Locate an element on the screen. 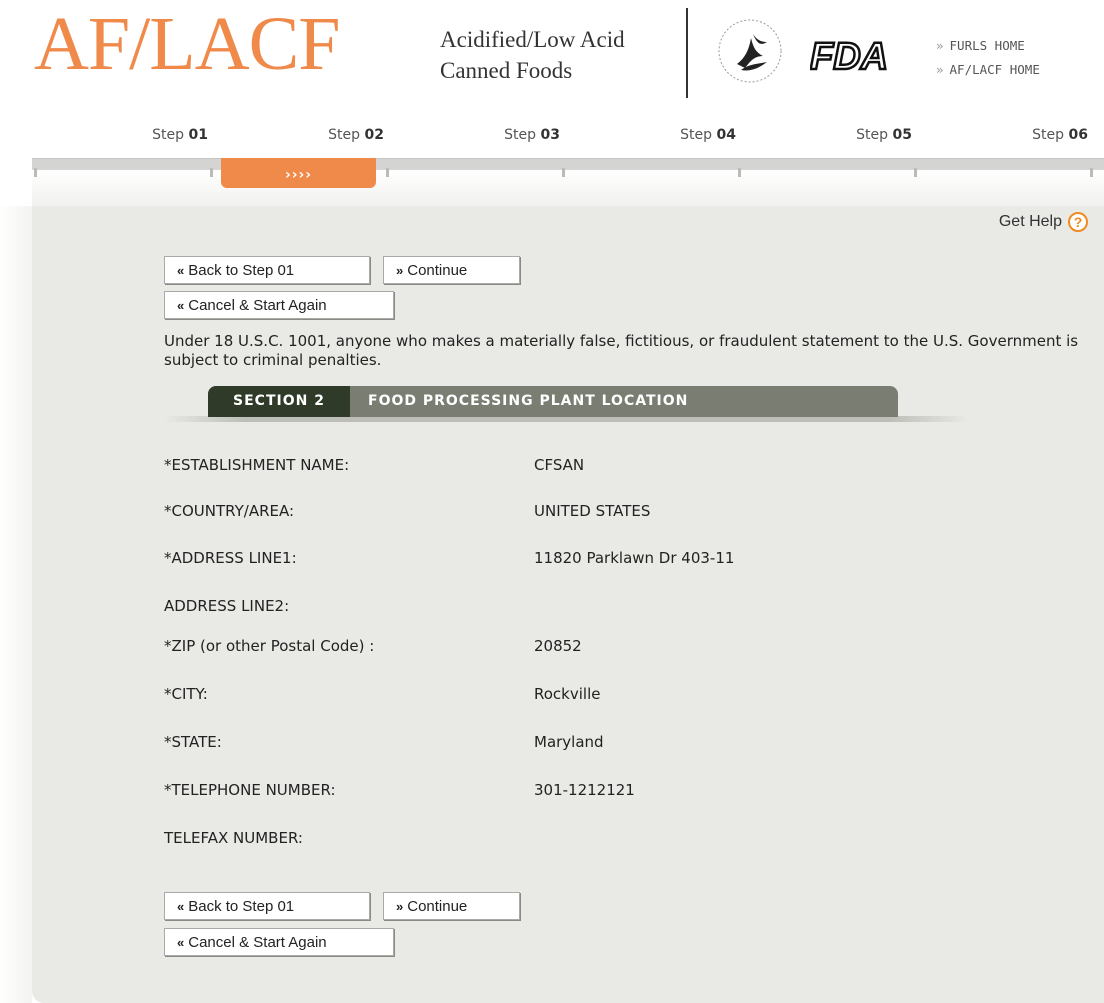 Image resolution: width=1104 pixels, height=1003 pixels. step-05-label: Step 05 is located at coordinates (884, 135).